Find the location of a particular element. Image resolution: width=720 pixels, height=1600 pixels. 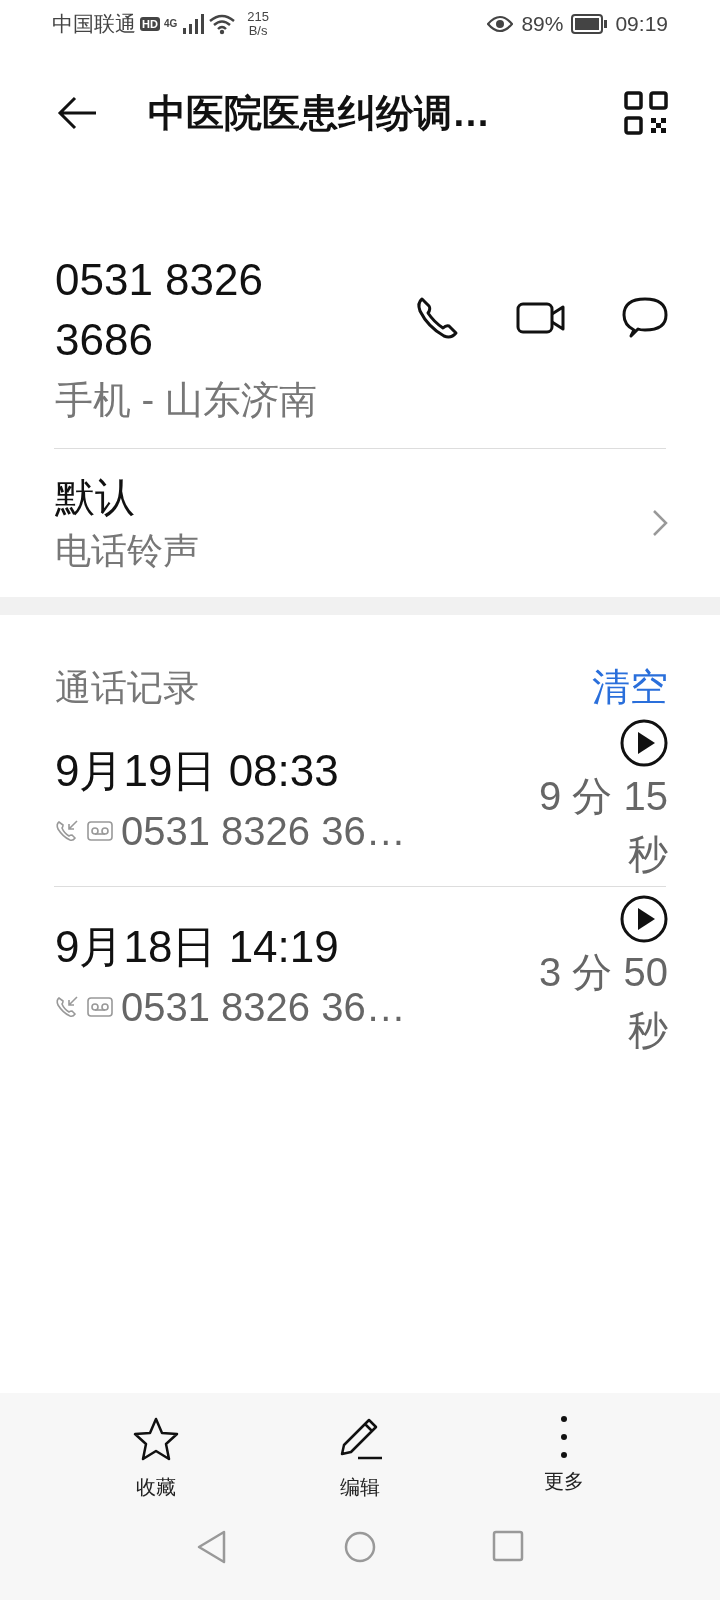

edit-button: 编辑 is located at coordinates (360, 1459).